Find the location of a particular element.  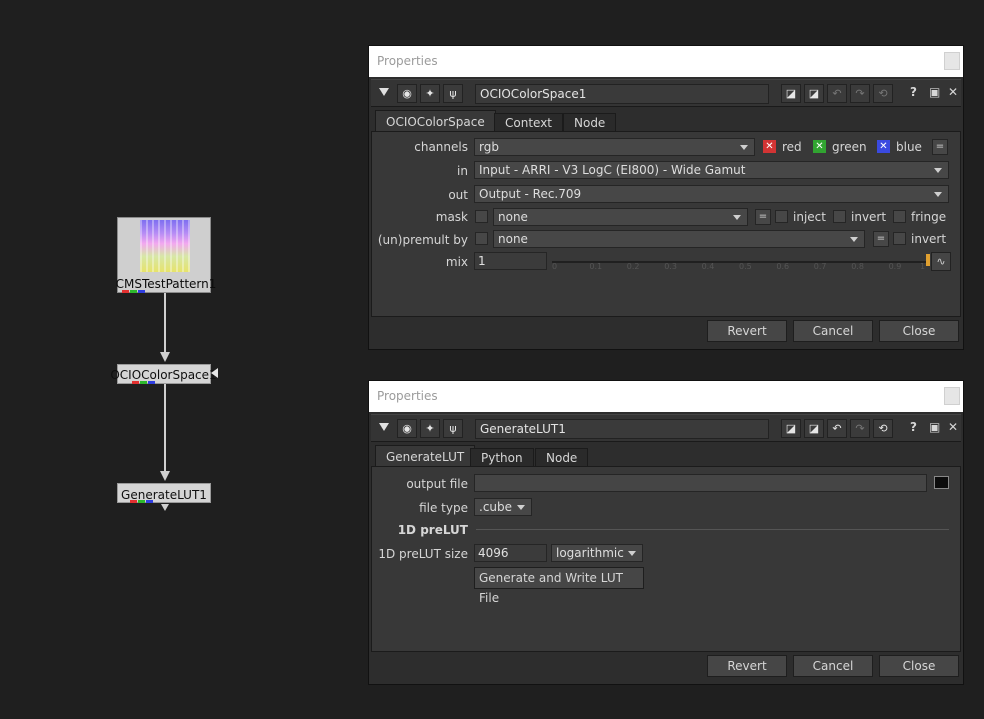

mix-slider-handle is located at coordinates (928, 260).